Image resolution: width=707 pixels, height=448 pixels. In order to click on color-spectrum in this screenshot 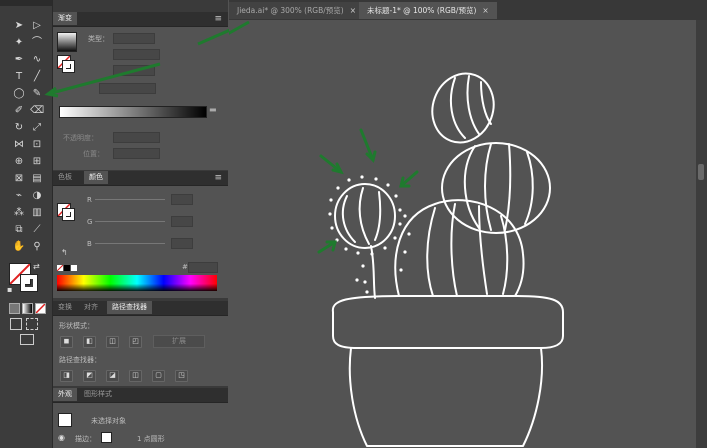, I will do `click(137, 283)`.